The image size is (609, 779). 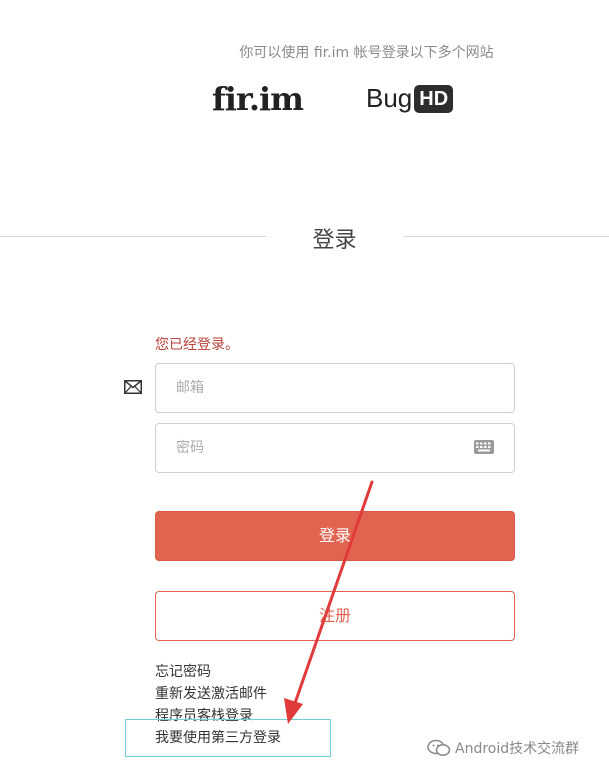 What do you see at coordinates (133, 387) in the screenshot?
I see `envelope-icon` at bounding box center [133, 387].